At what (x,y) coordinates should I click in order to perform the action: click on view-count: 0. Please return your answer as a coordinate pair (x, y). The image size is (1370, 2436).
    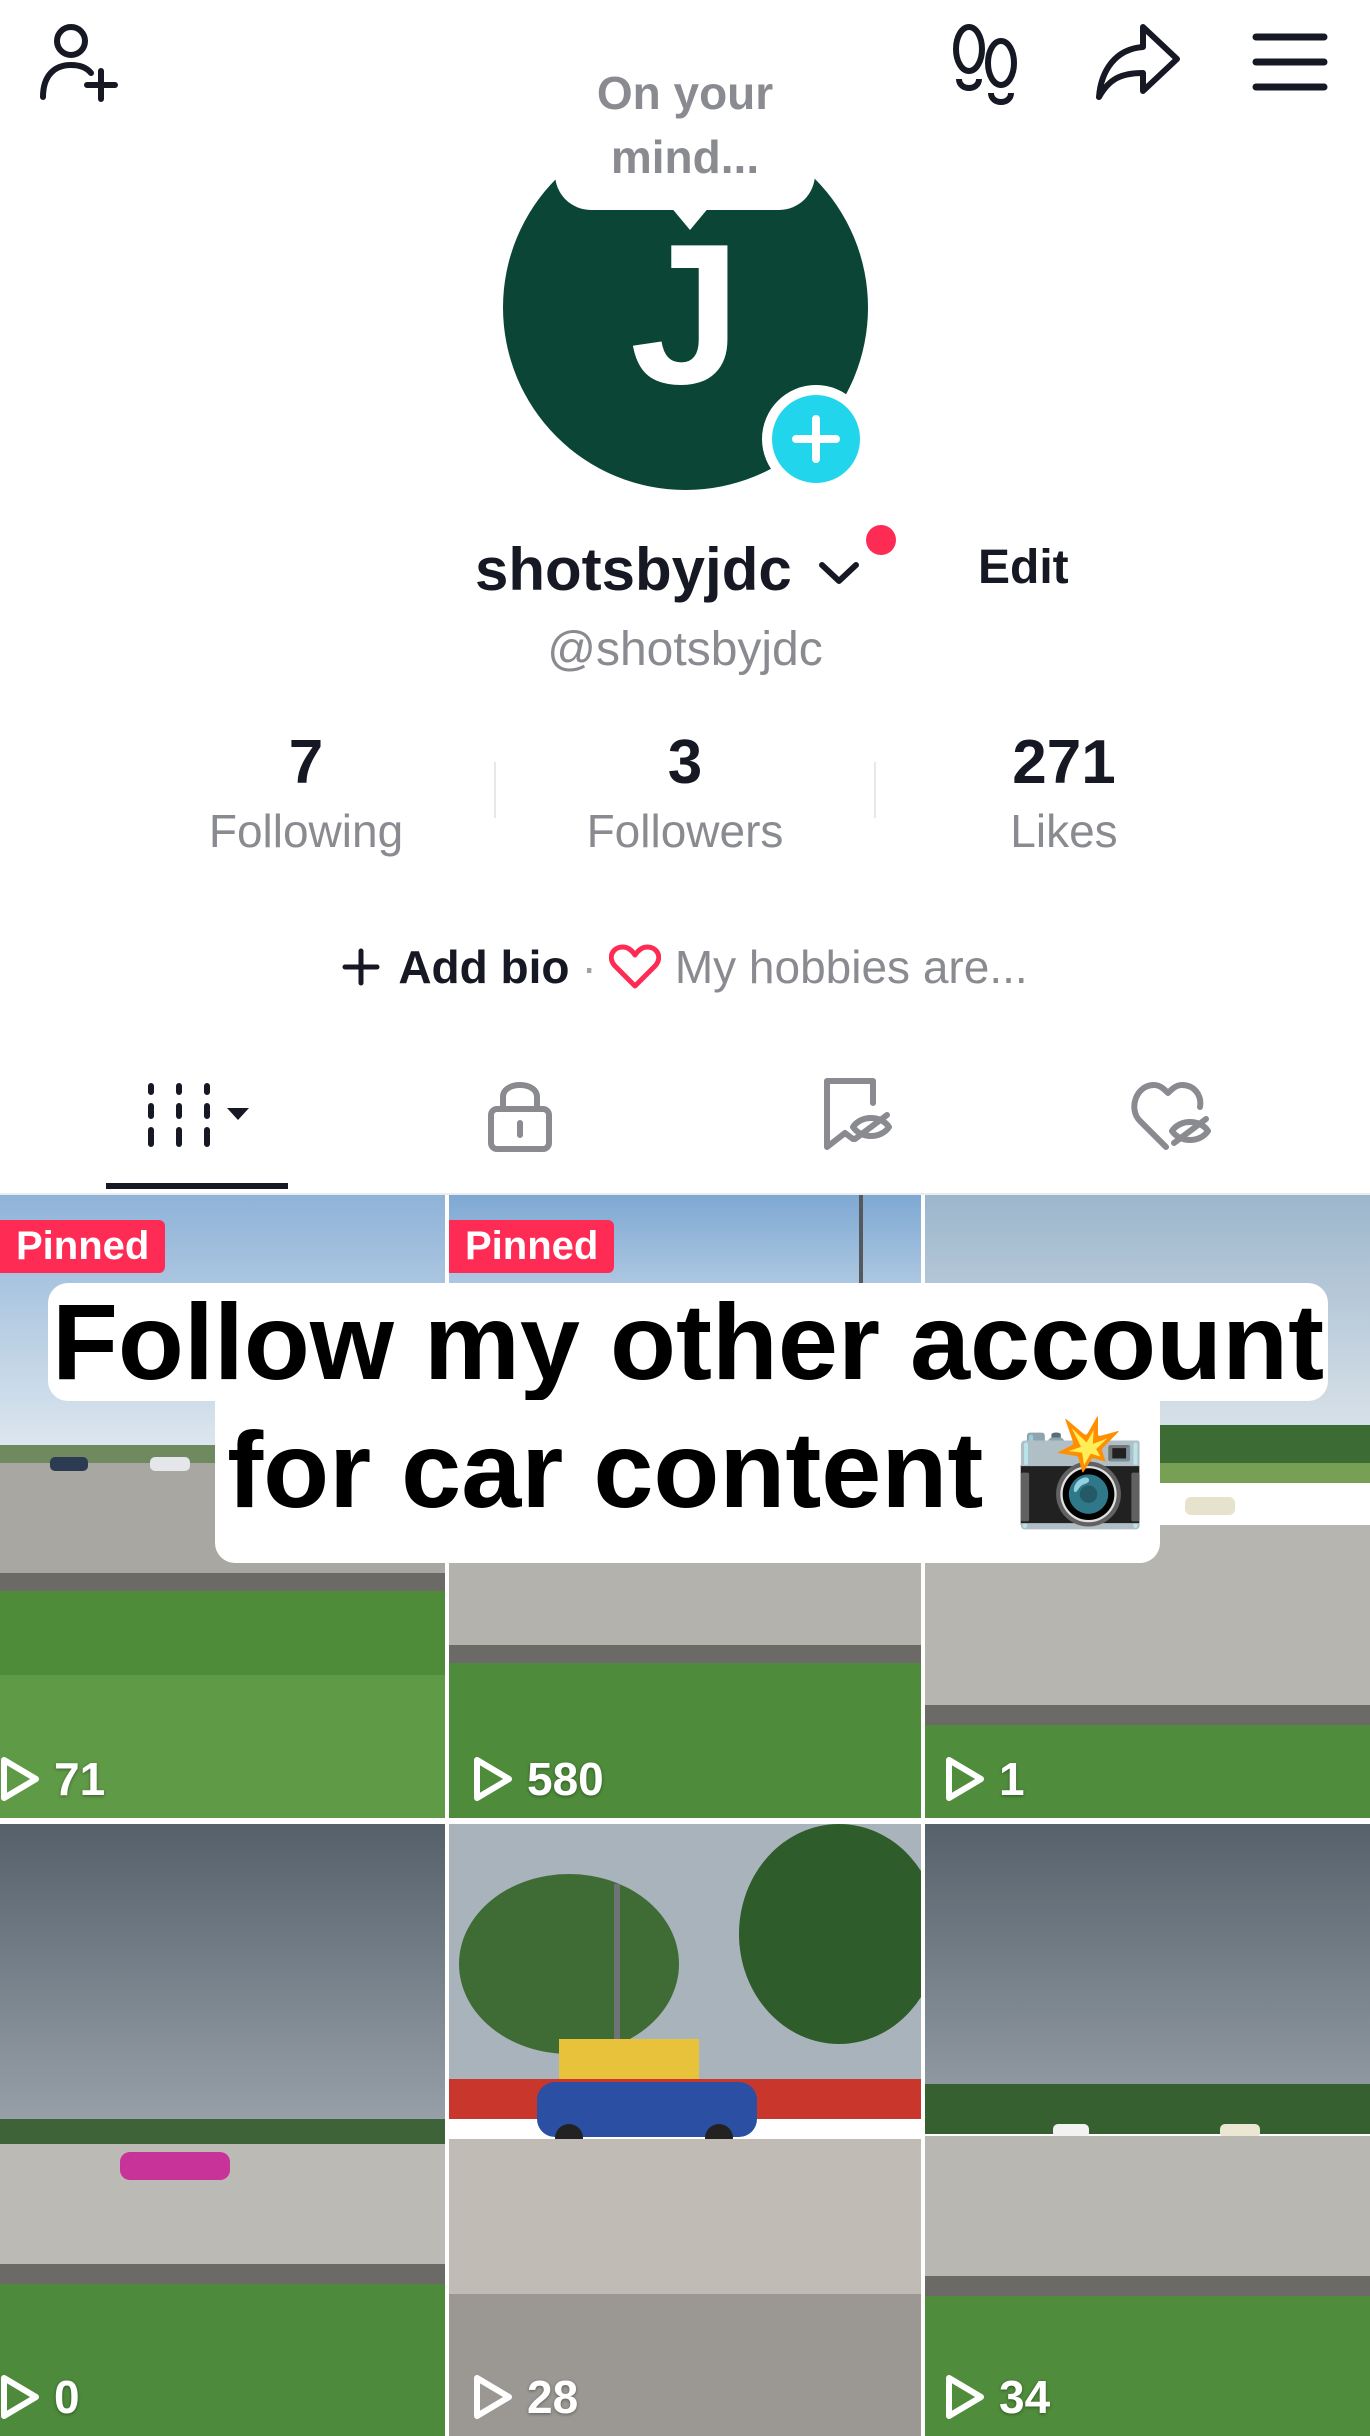
    Looking at the image, I should click on (40, 2397).